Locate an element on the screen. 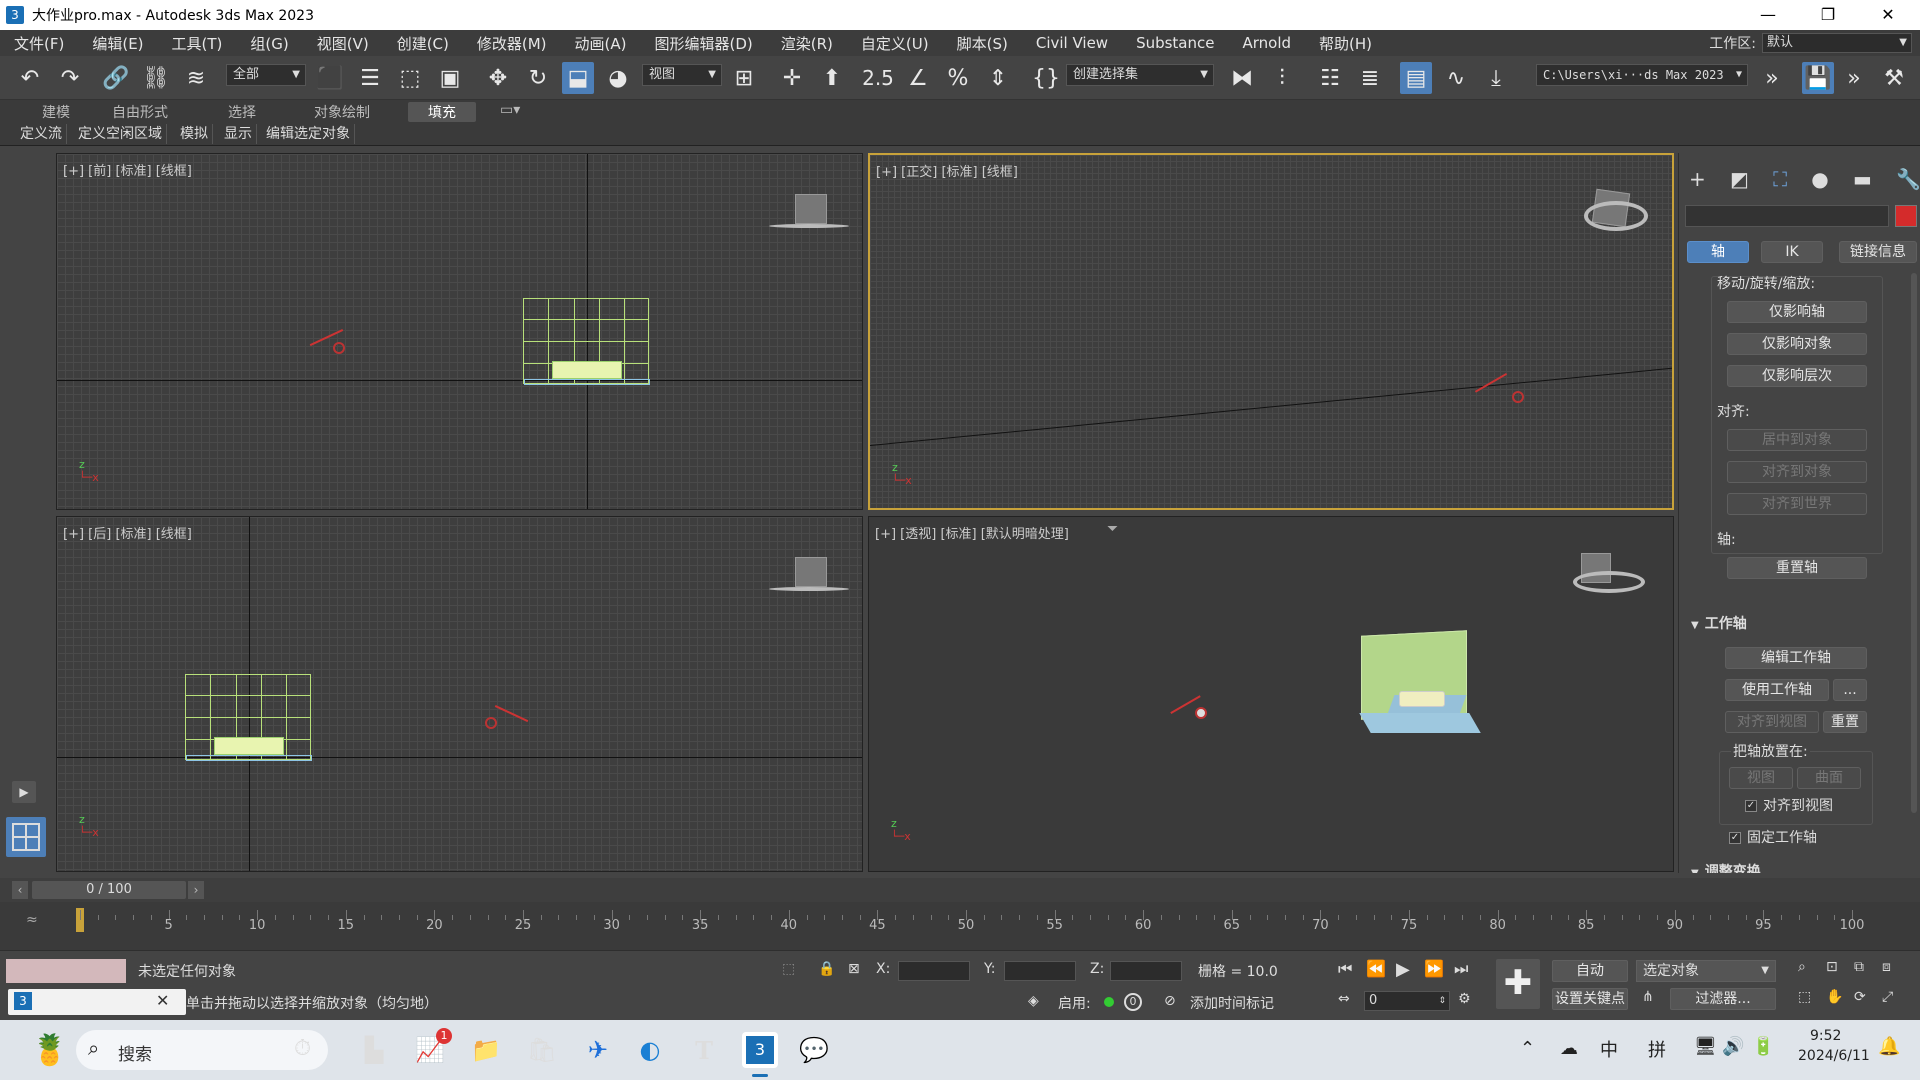  zoom-extents-all-icon: ⧈ is located at coordinates (1886, 967).